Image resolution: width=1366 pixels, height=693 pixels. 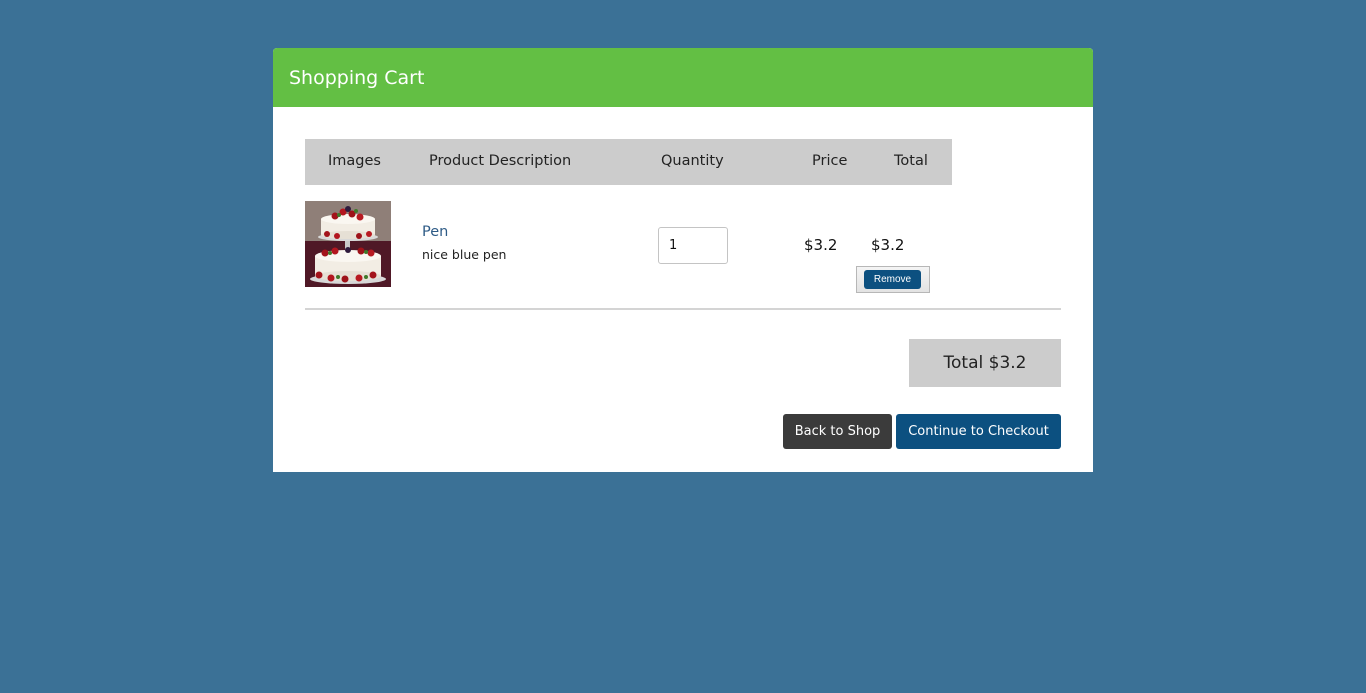 I want to click on product-name-link: Pen, so click(x=435, y=232).